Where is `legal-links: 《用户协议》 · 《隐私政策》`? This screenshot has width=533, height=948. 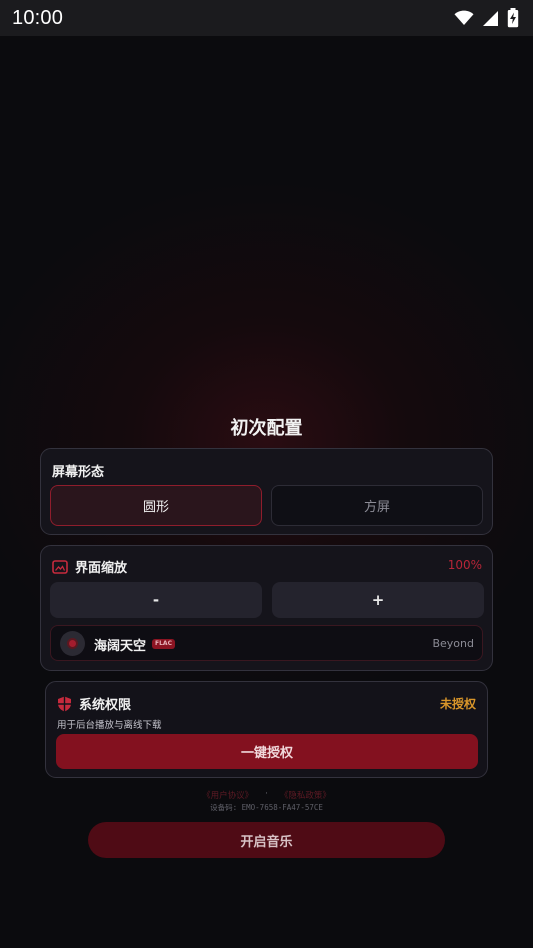
legal-links: 《用户协议》 · 《隐私政策》 is located at coordinates (266, 795).